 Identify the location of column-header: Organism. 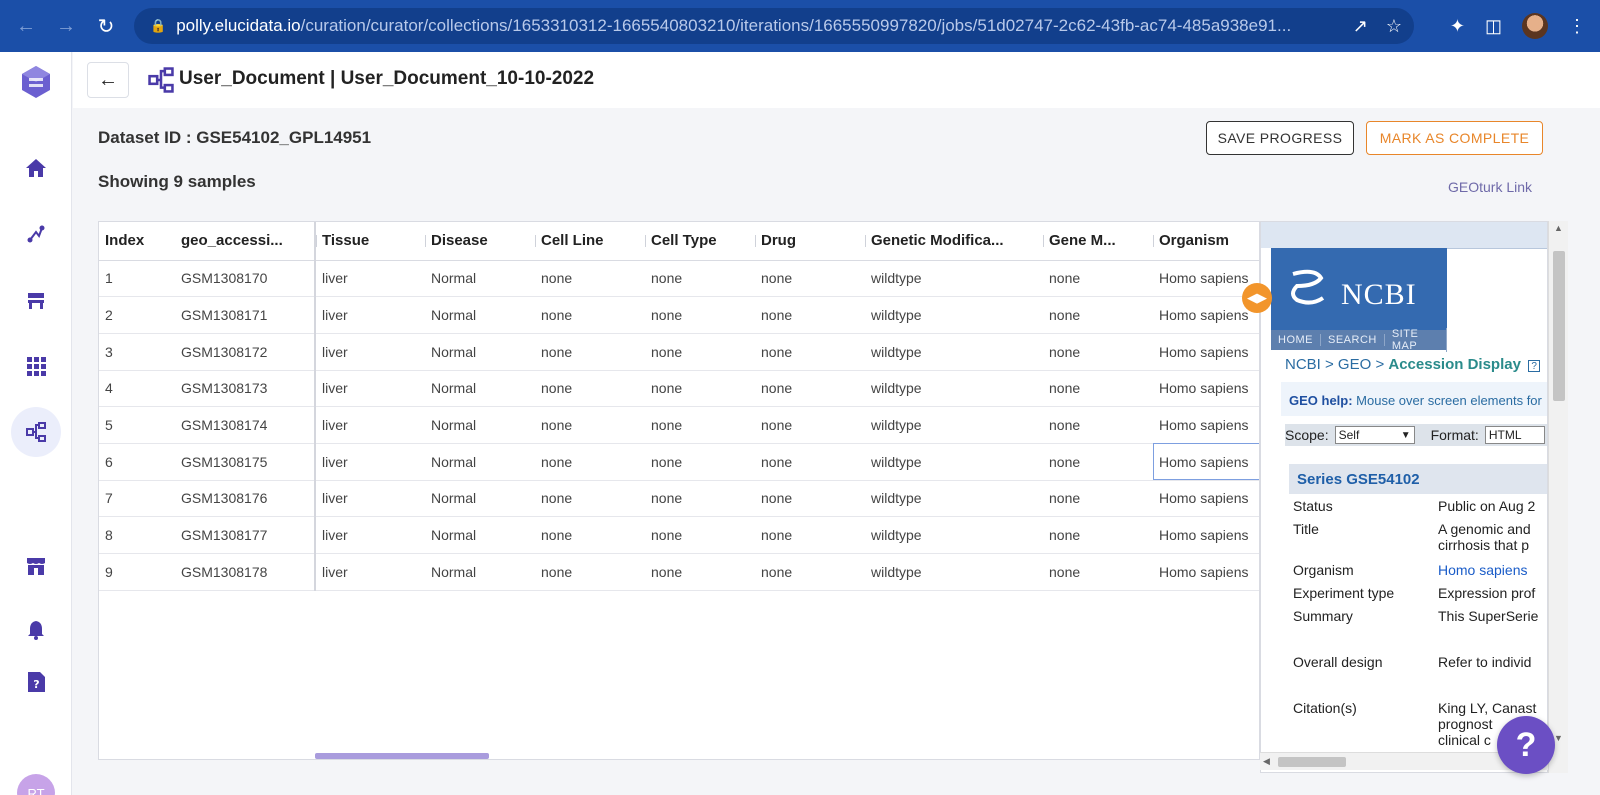
(1206, 241).